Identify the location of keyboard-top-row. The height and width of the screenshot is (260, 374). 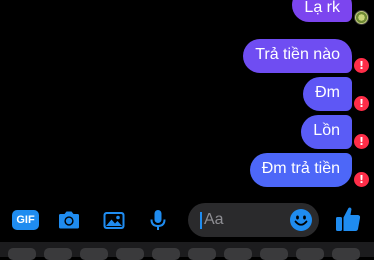
(187, 251).